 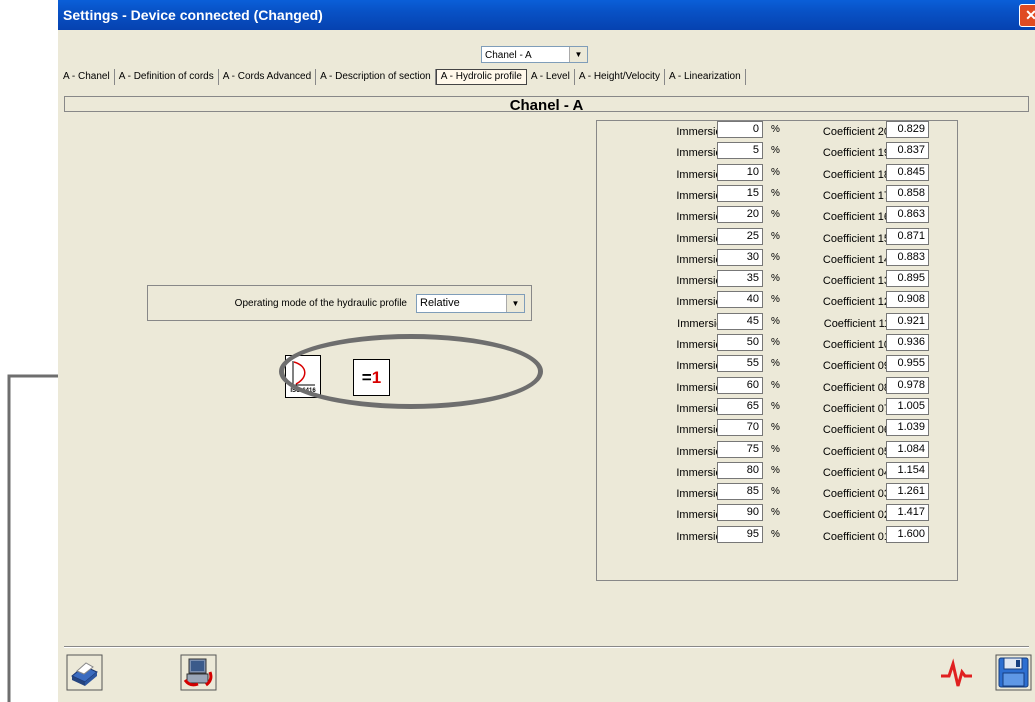 What do you see at coordinates (907, 129) in the screenshot?
I see `coefficient-input: 0.829` at bounding box center [907, 129].